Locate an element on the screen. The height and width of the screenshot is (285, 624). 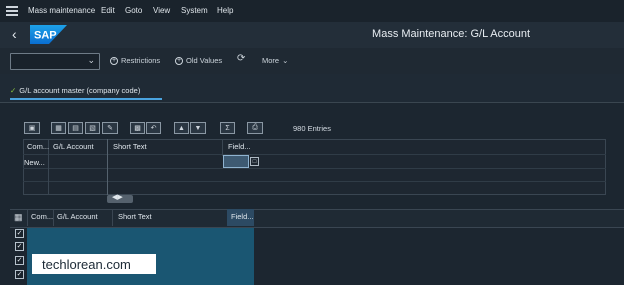
value-help-icon: □ is located at coordinates (254, 161).